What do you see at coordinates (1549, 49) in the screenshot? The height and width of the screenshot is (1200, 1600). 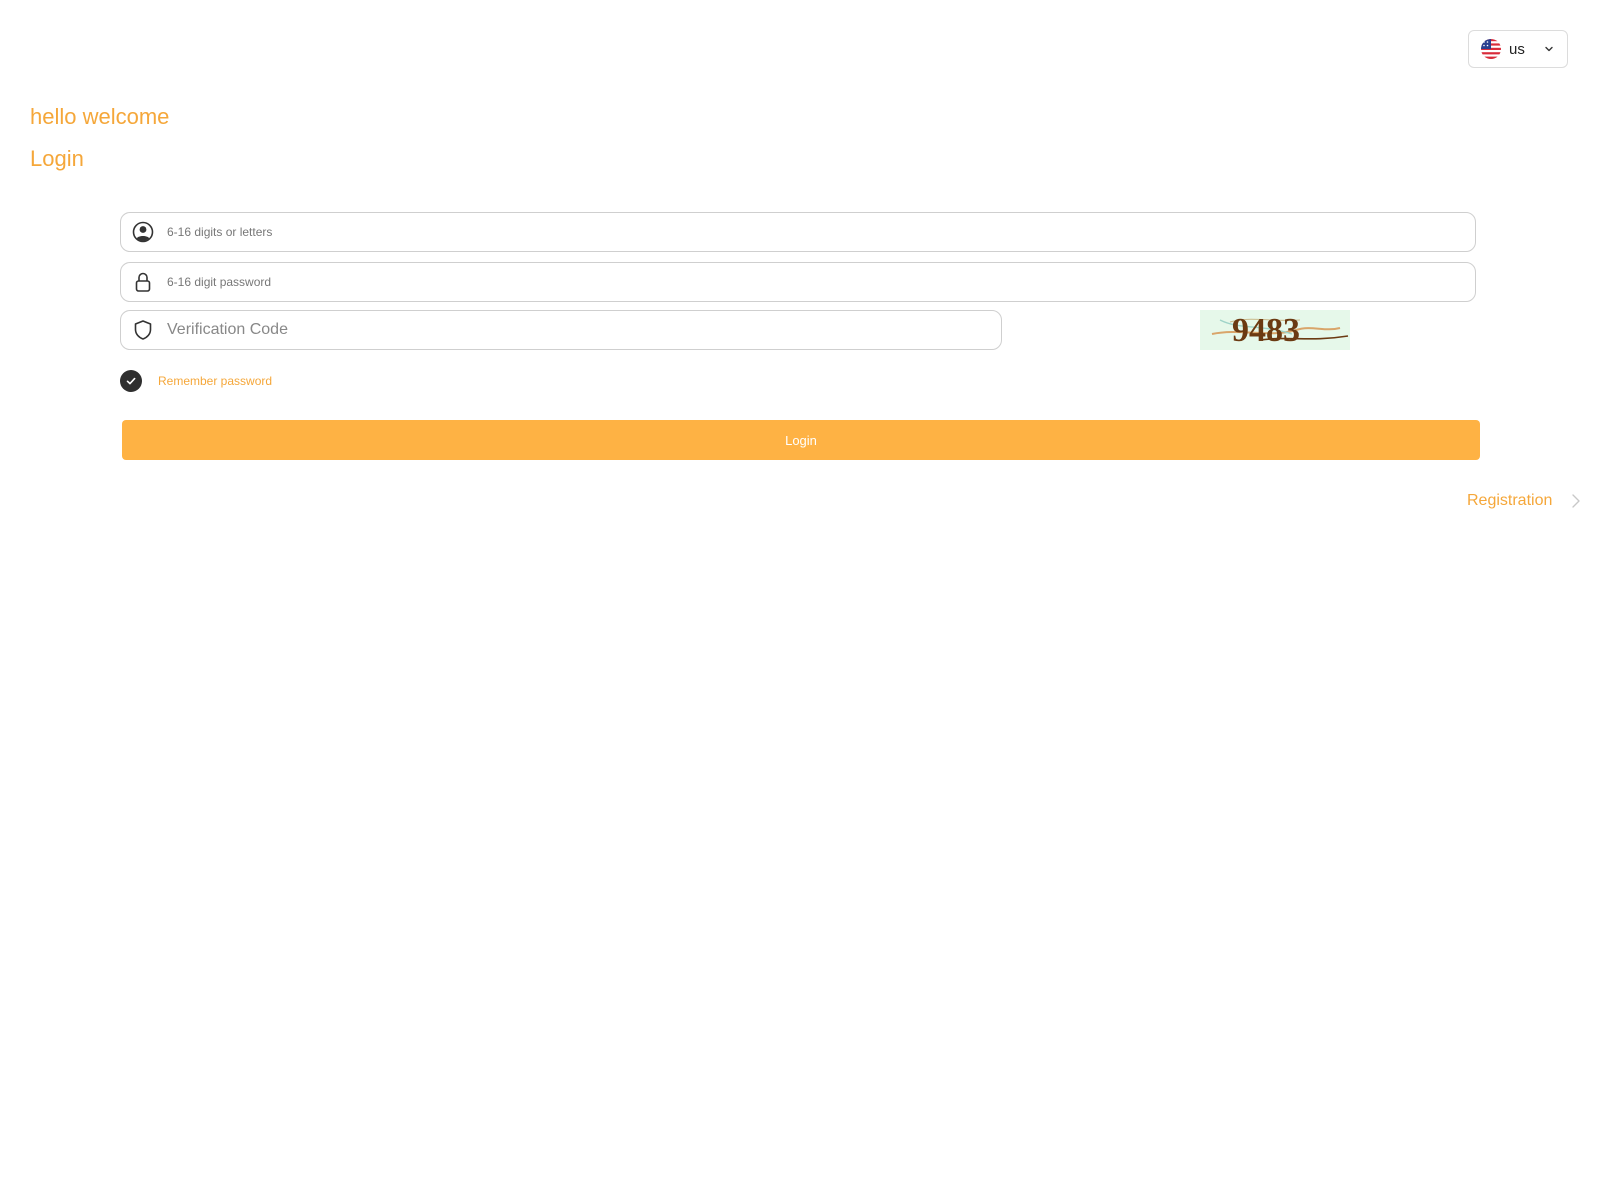 I see `chevron-down-icon` at bounding box center [1549, 49].